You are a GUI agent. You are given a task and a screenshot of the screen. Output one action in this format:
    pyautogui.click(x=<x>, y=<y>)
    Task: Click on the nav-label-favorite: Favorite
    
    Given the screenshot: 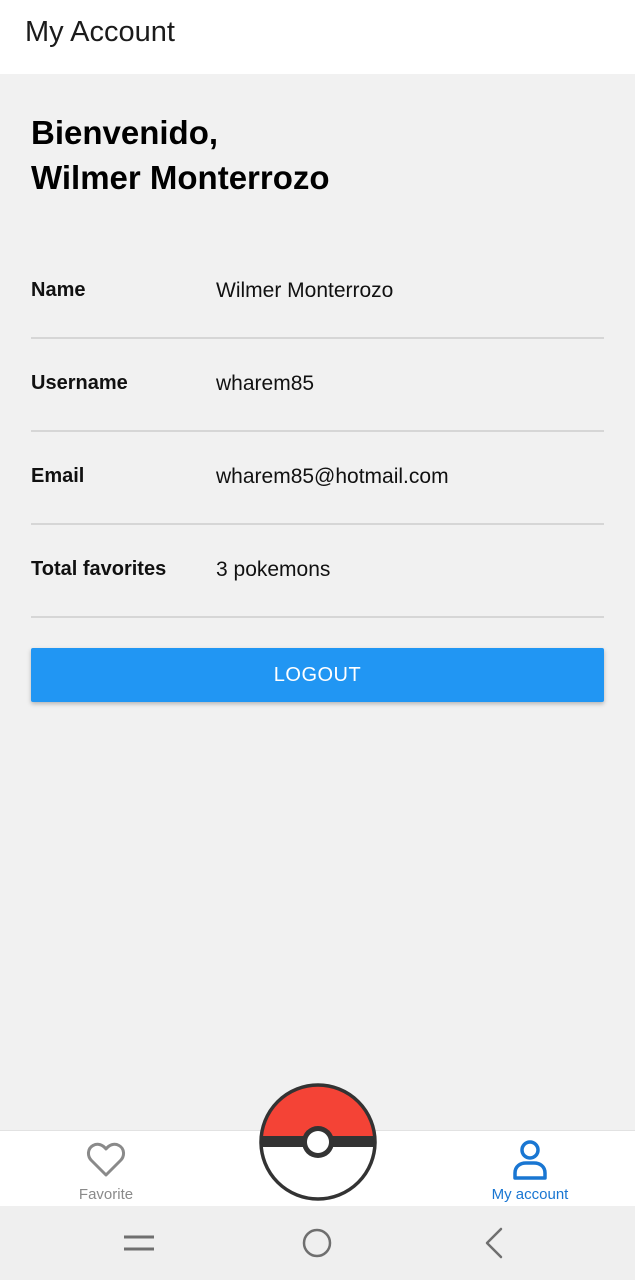 What is the action you would take?
    pyautogui.click(x=106, y=1194)
    